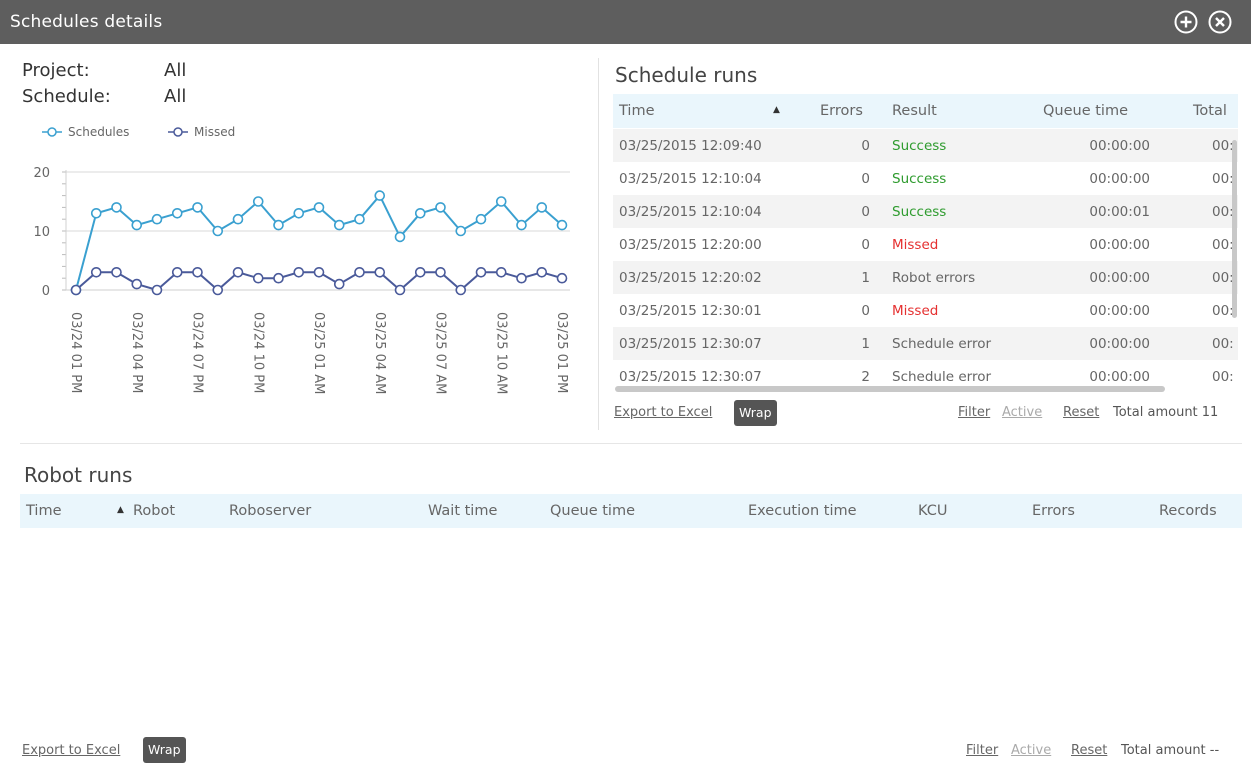 Image resolution: width=1251 pixels, height=779 pixels. What do you see at coordinates (1234, 229) in the screenshot?
I see `vertical-scrollbar` at bounding box center [1234, 229].